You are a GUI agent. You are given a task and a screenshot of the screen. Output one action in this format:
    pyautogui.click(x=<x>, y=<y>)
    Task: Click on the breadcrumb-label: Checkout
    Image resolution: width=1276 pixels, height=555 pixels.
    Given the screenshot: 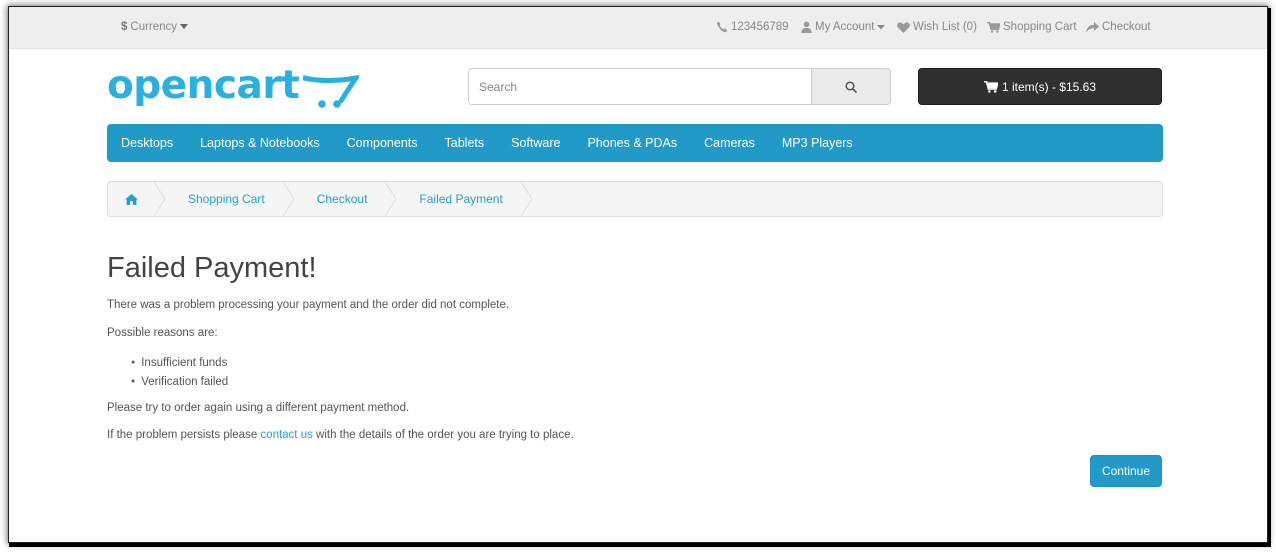 What is the action you would take?
    pyautogui.click(x=342, y=199)
    